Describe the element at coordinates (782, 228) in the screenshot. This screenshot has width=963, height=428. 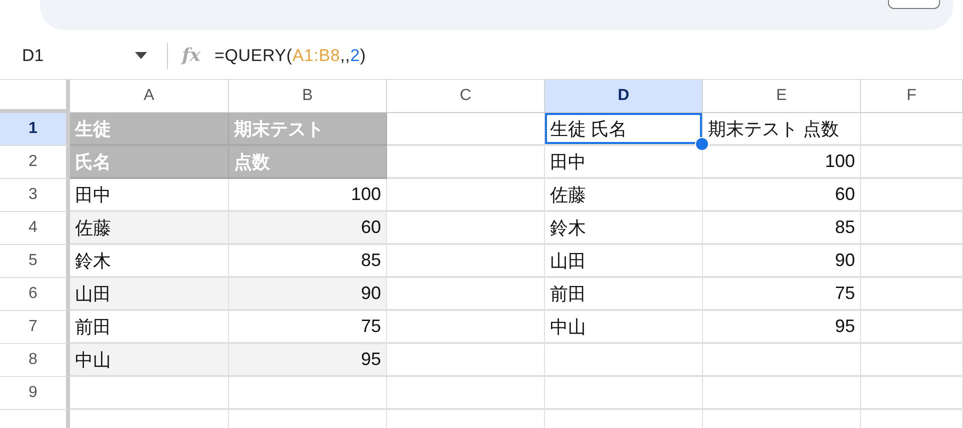
I see `table-cell: 85` at that location.